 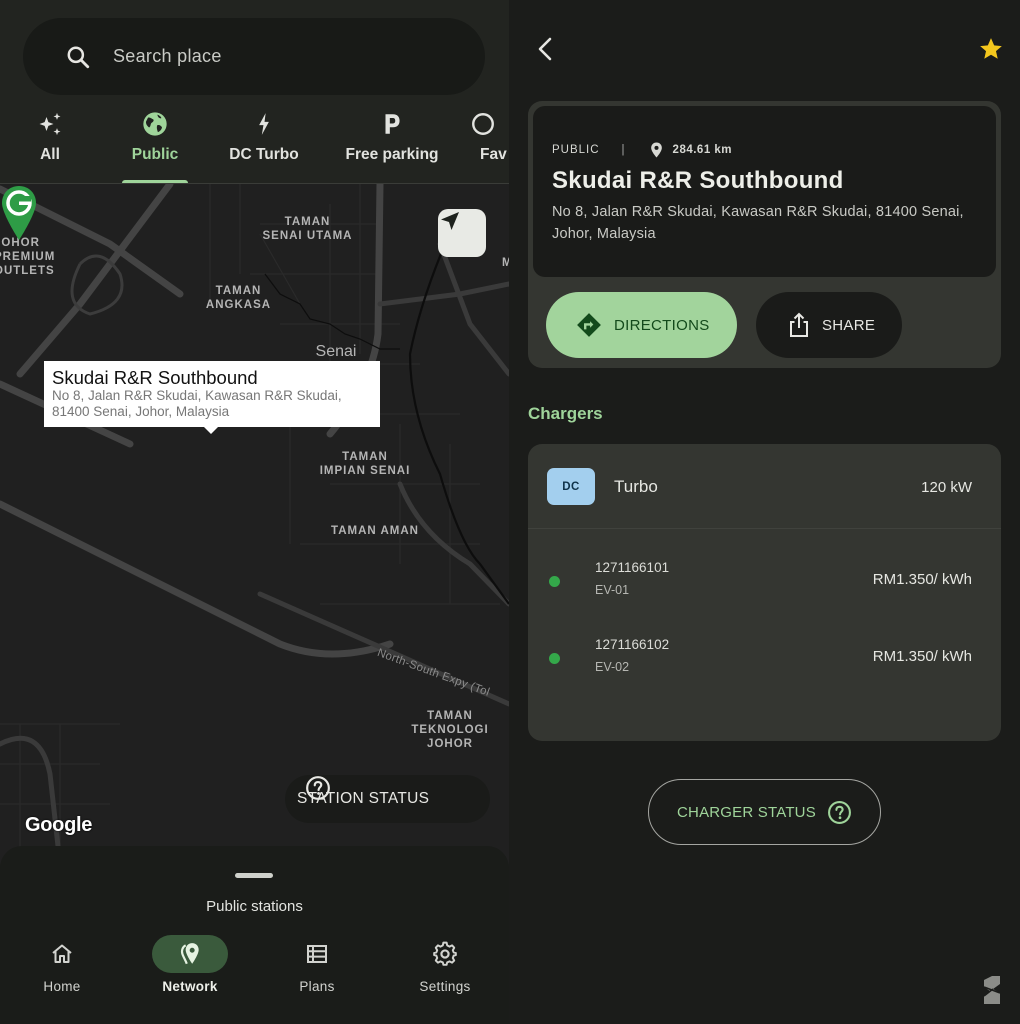 I want to click on filter-label: Public, so click(x=155, y=154).